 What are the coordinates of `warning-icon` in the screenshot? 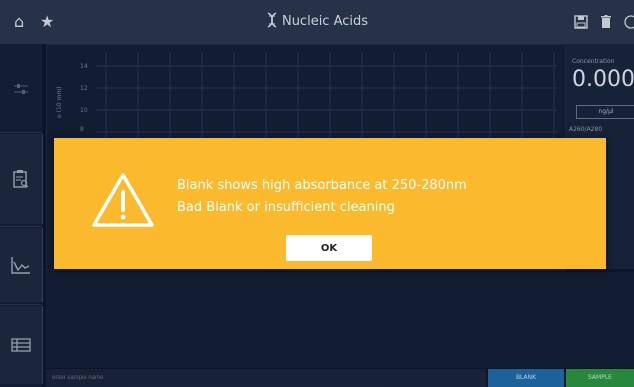 It's located at (123, 200).